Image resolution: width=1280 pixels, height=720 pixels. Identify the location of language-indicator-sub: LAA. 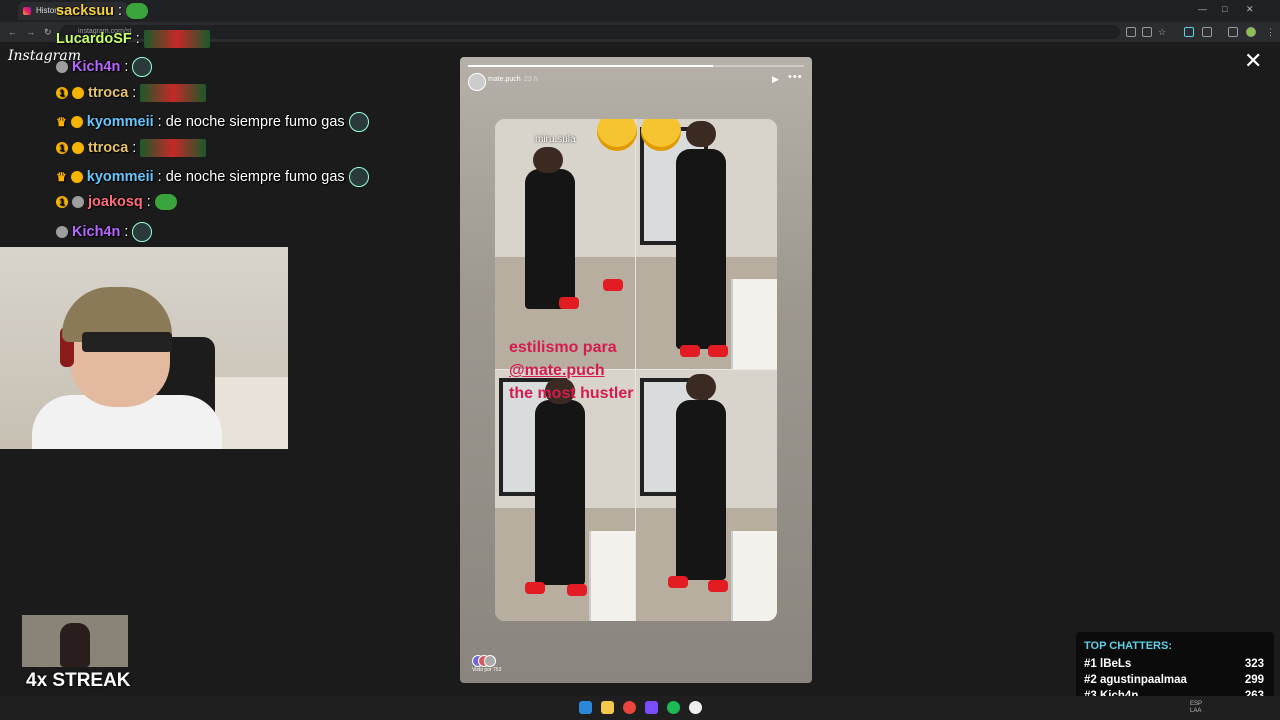
(1196, 711).